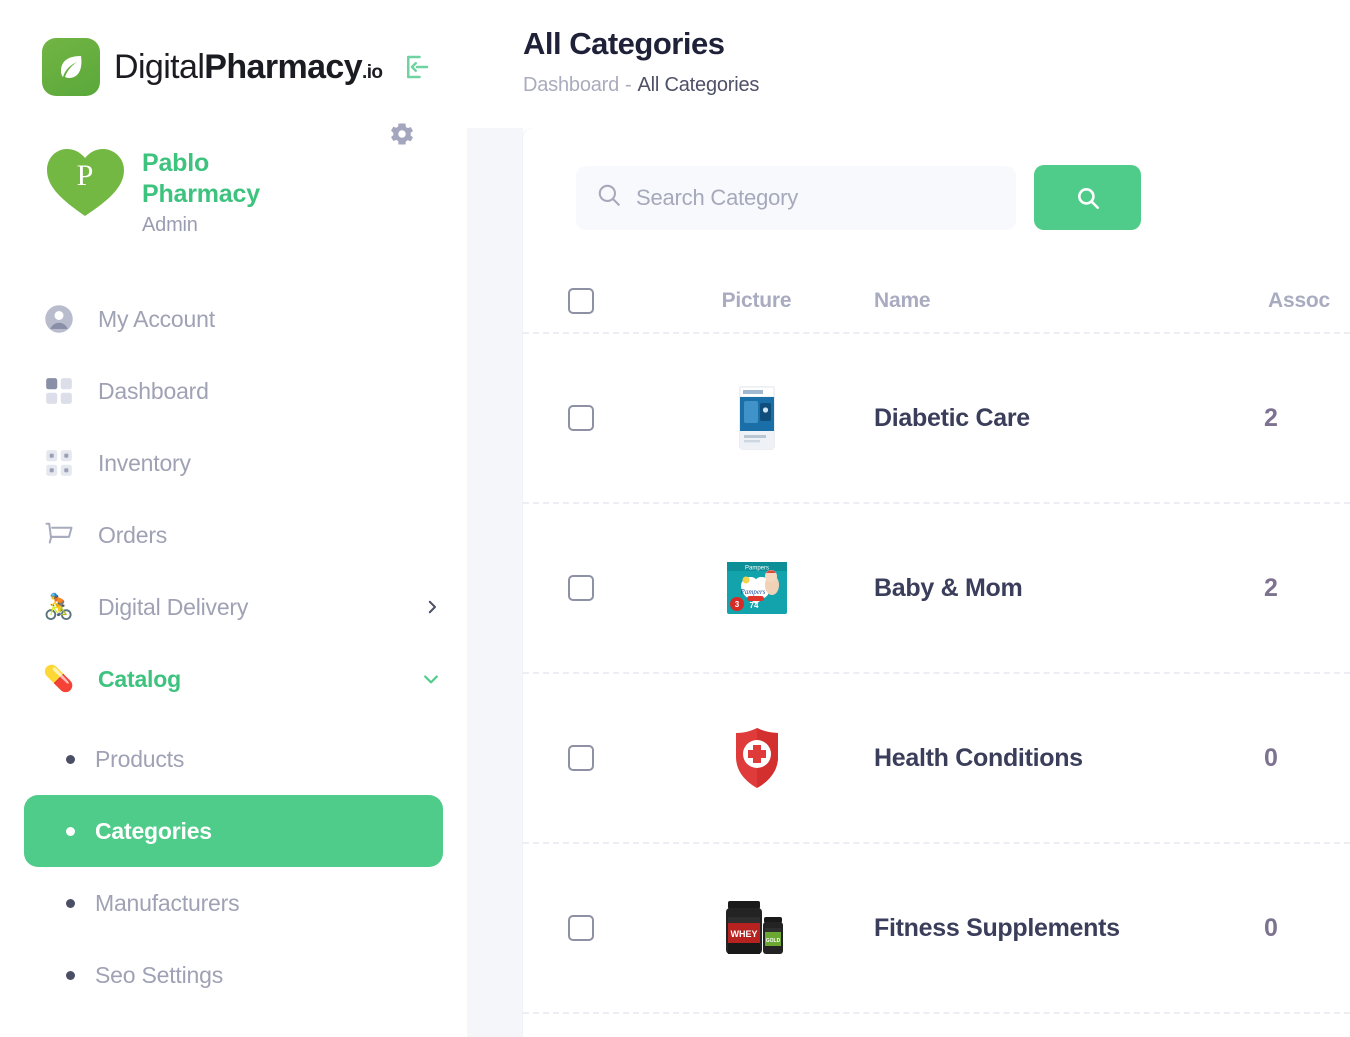 The image size is (1350, 1037). What do you see at coordinates (936, 302) in the screenshot?
I see `table-header-row: Picture Name Assoc` at bounding box center [936, 302].